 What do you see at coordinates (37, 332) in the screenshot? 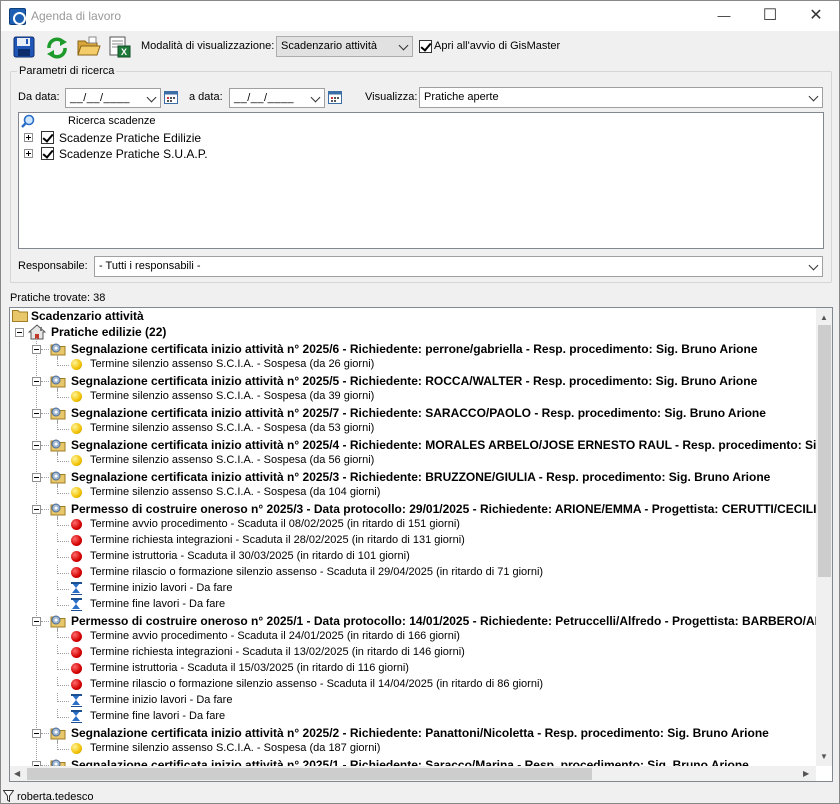
I see `house-icon` at bounding box center [37, 332].